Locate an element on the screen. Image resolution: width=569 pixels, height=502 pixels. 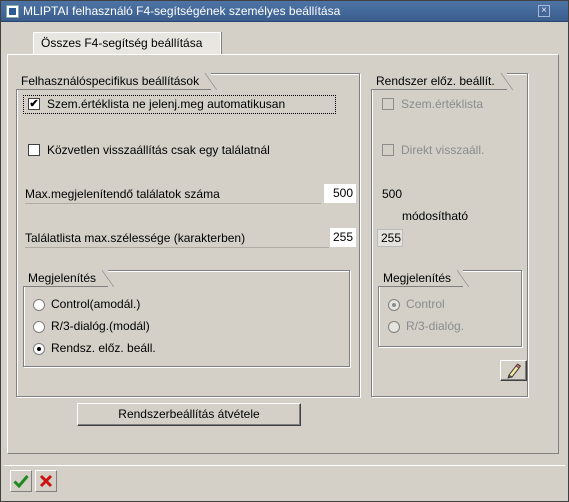
system-display-title: Megjelenítés is located at coordinates (424, 278).